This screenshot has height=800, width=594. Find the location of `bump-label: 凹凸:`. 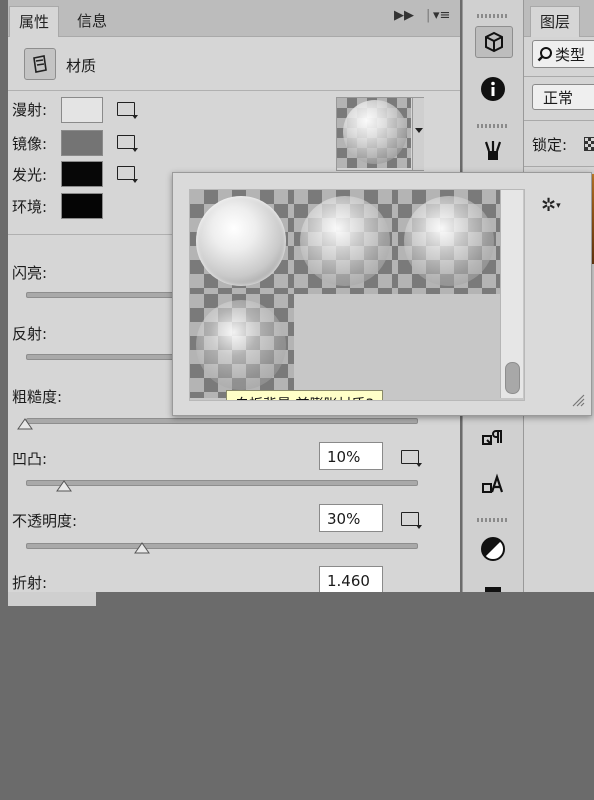

bump-label: 凹凸: is located at coordinates (30, 459).